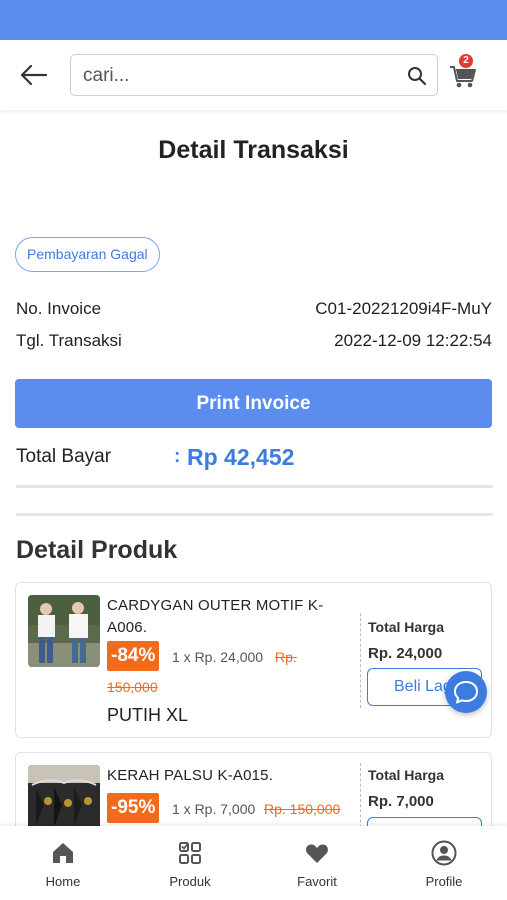 The height and width of the screenshot is (900, 507). What do you see at coordinates (97, 550) in the screenshot?
I see `section-title: Detail Produk` at bounding box center [97, 550].